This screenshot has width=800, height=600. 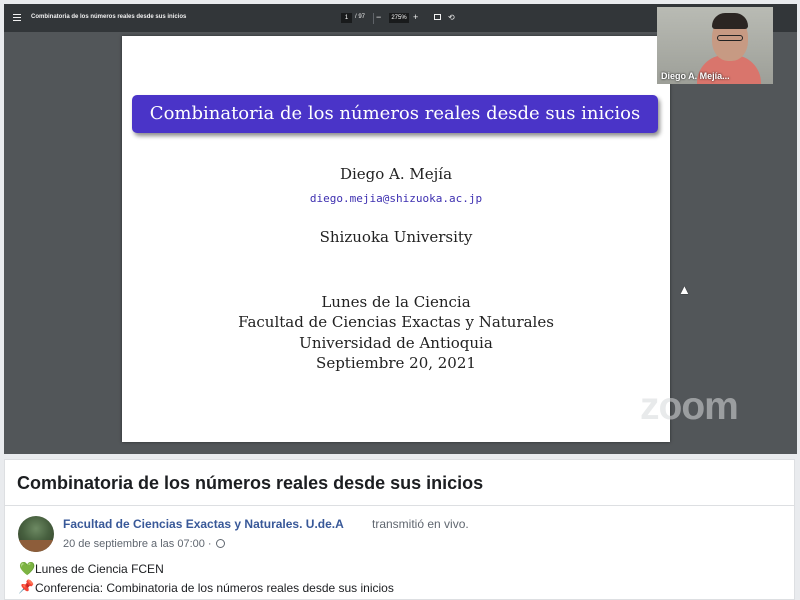 What do you see at coordinates (378, 17) in the screenshot?
I see `zoom-out-button: −` at bounding box center [378, 17].